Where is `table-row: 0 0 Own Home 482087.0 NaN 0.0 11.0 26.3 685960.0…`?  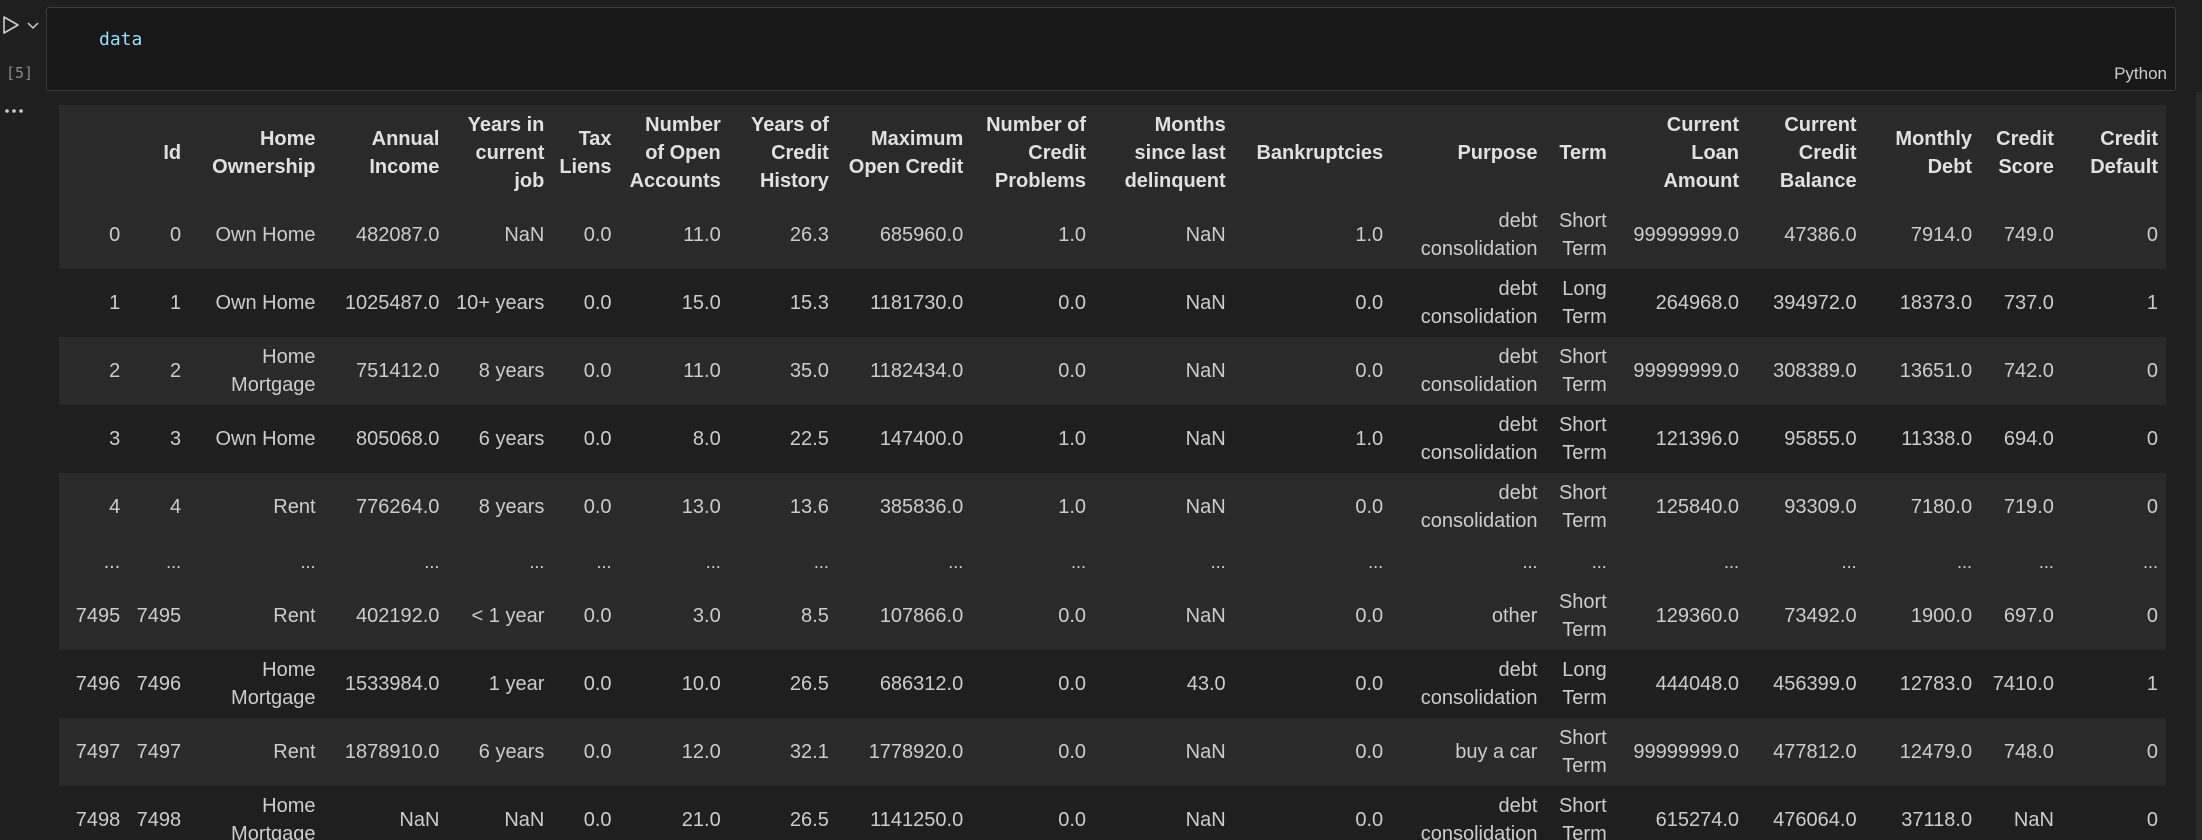
table-row: 0 0 Own Home 482087.0 NaN 0.0 11.0 26.3 685960.0… is located at coordinates (1112, 235).